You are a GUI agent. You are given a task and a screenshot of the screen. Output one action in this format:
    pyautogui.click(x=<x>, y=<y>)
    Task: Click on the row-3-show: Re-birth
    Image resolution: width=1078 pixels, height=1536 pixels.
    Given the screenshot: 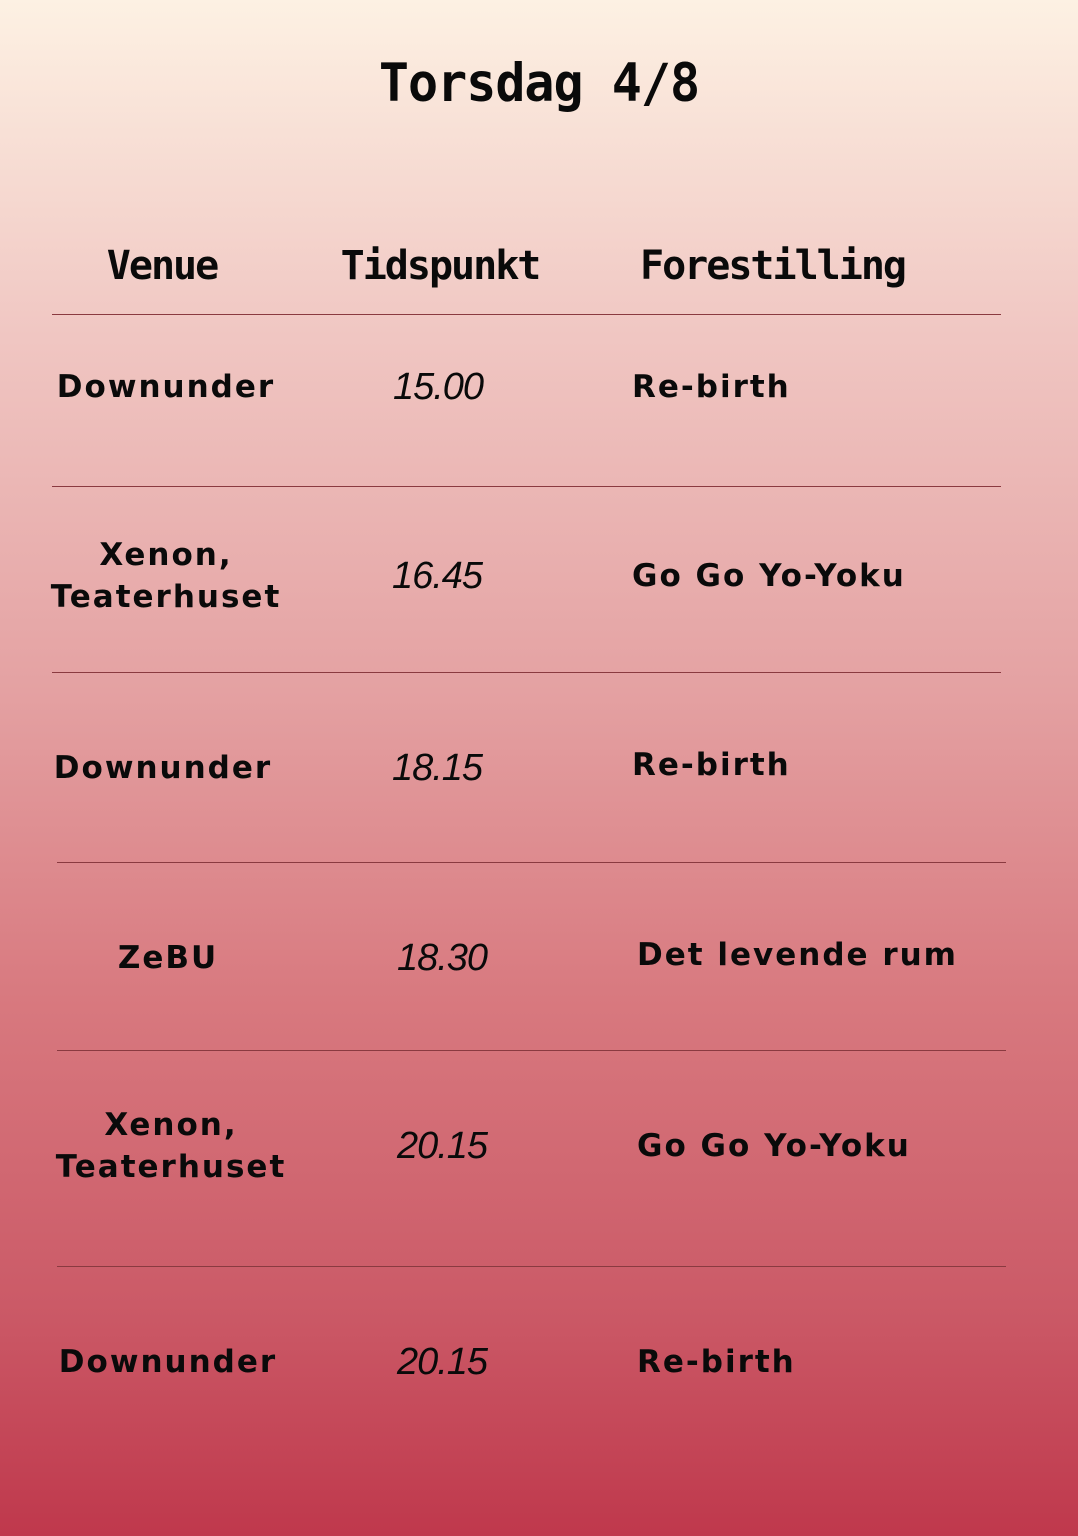 What is the action you would take?
    pyautogui.click(x=711, y=765)
    